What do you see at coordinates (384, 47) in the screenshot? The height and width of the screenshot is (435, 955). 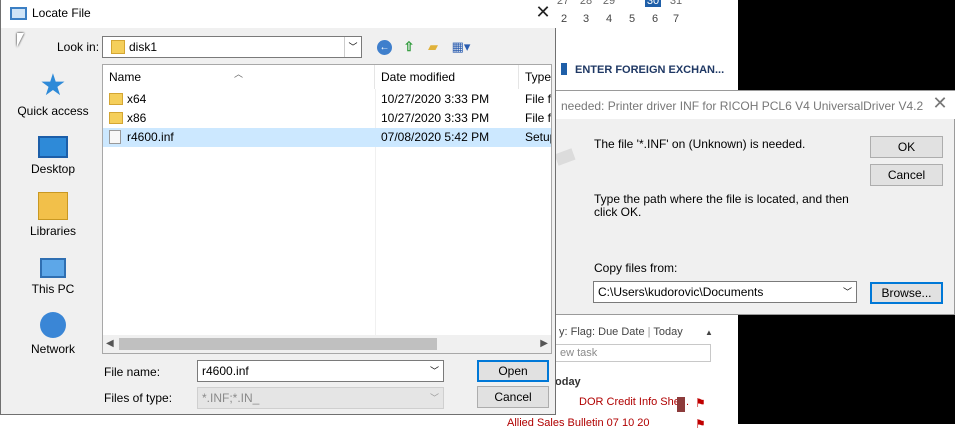 I see `back-icon: ←` at bounding box center [384, 47].